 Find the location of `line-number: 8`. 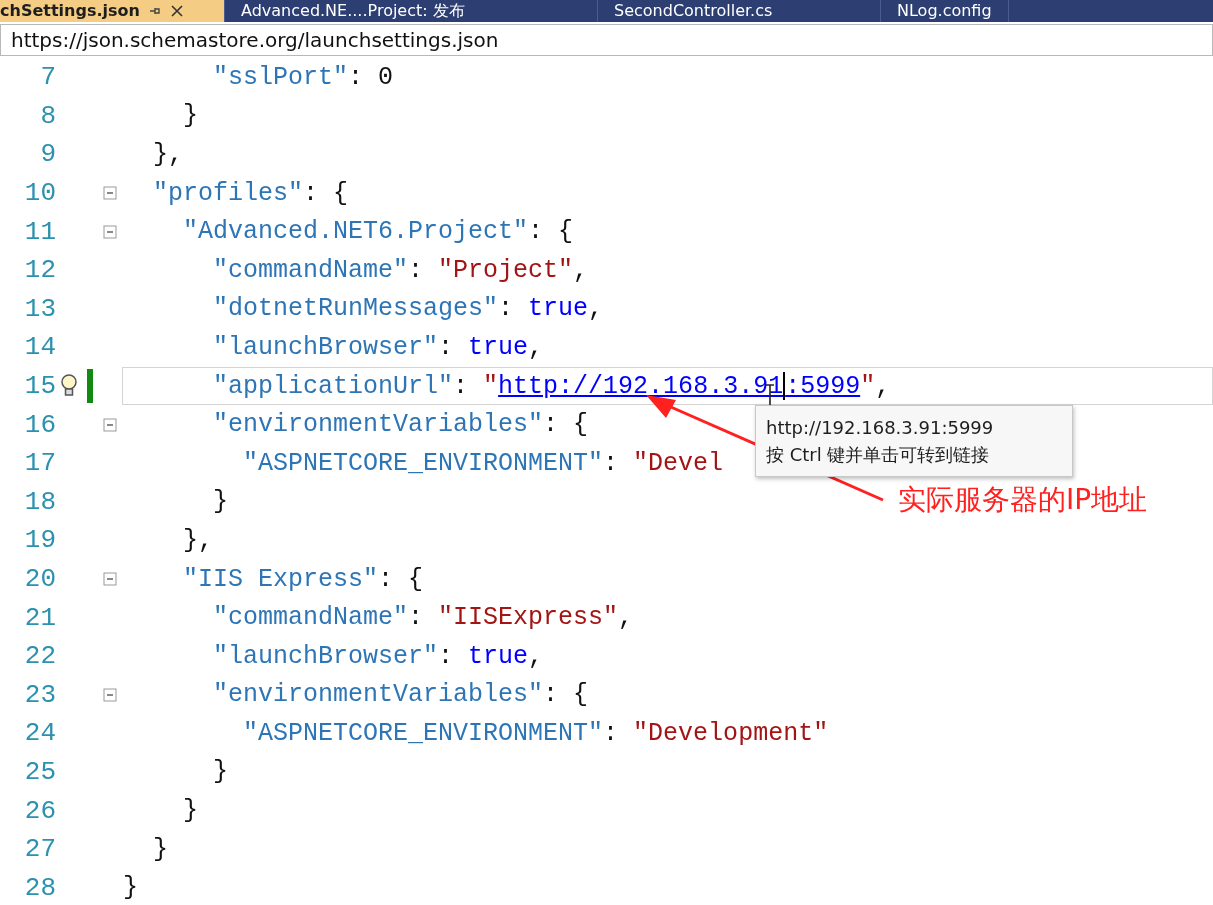

line-number: 8 is located at coordinates (47, 115).